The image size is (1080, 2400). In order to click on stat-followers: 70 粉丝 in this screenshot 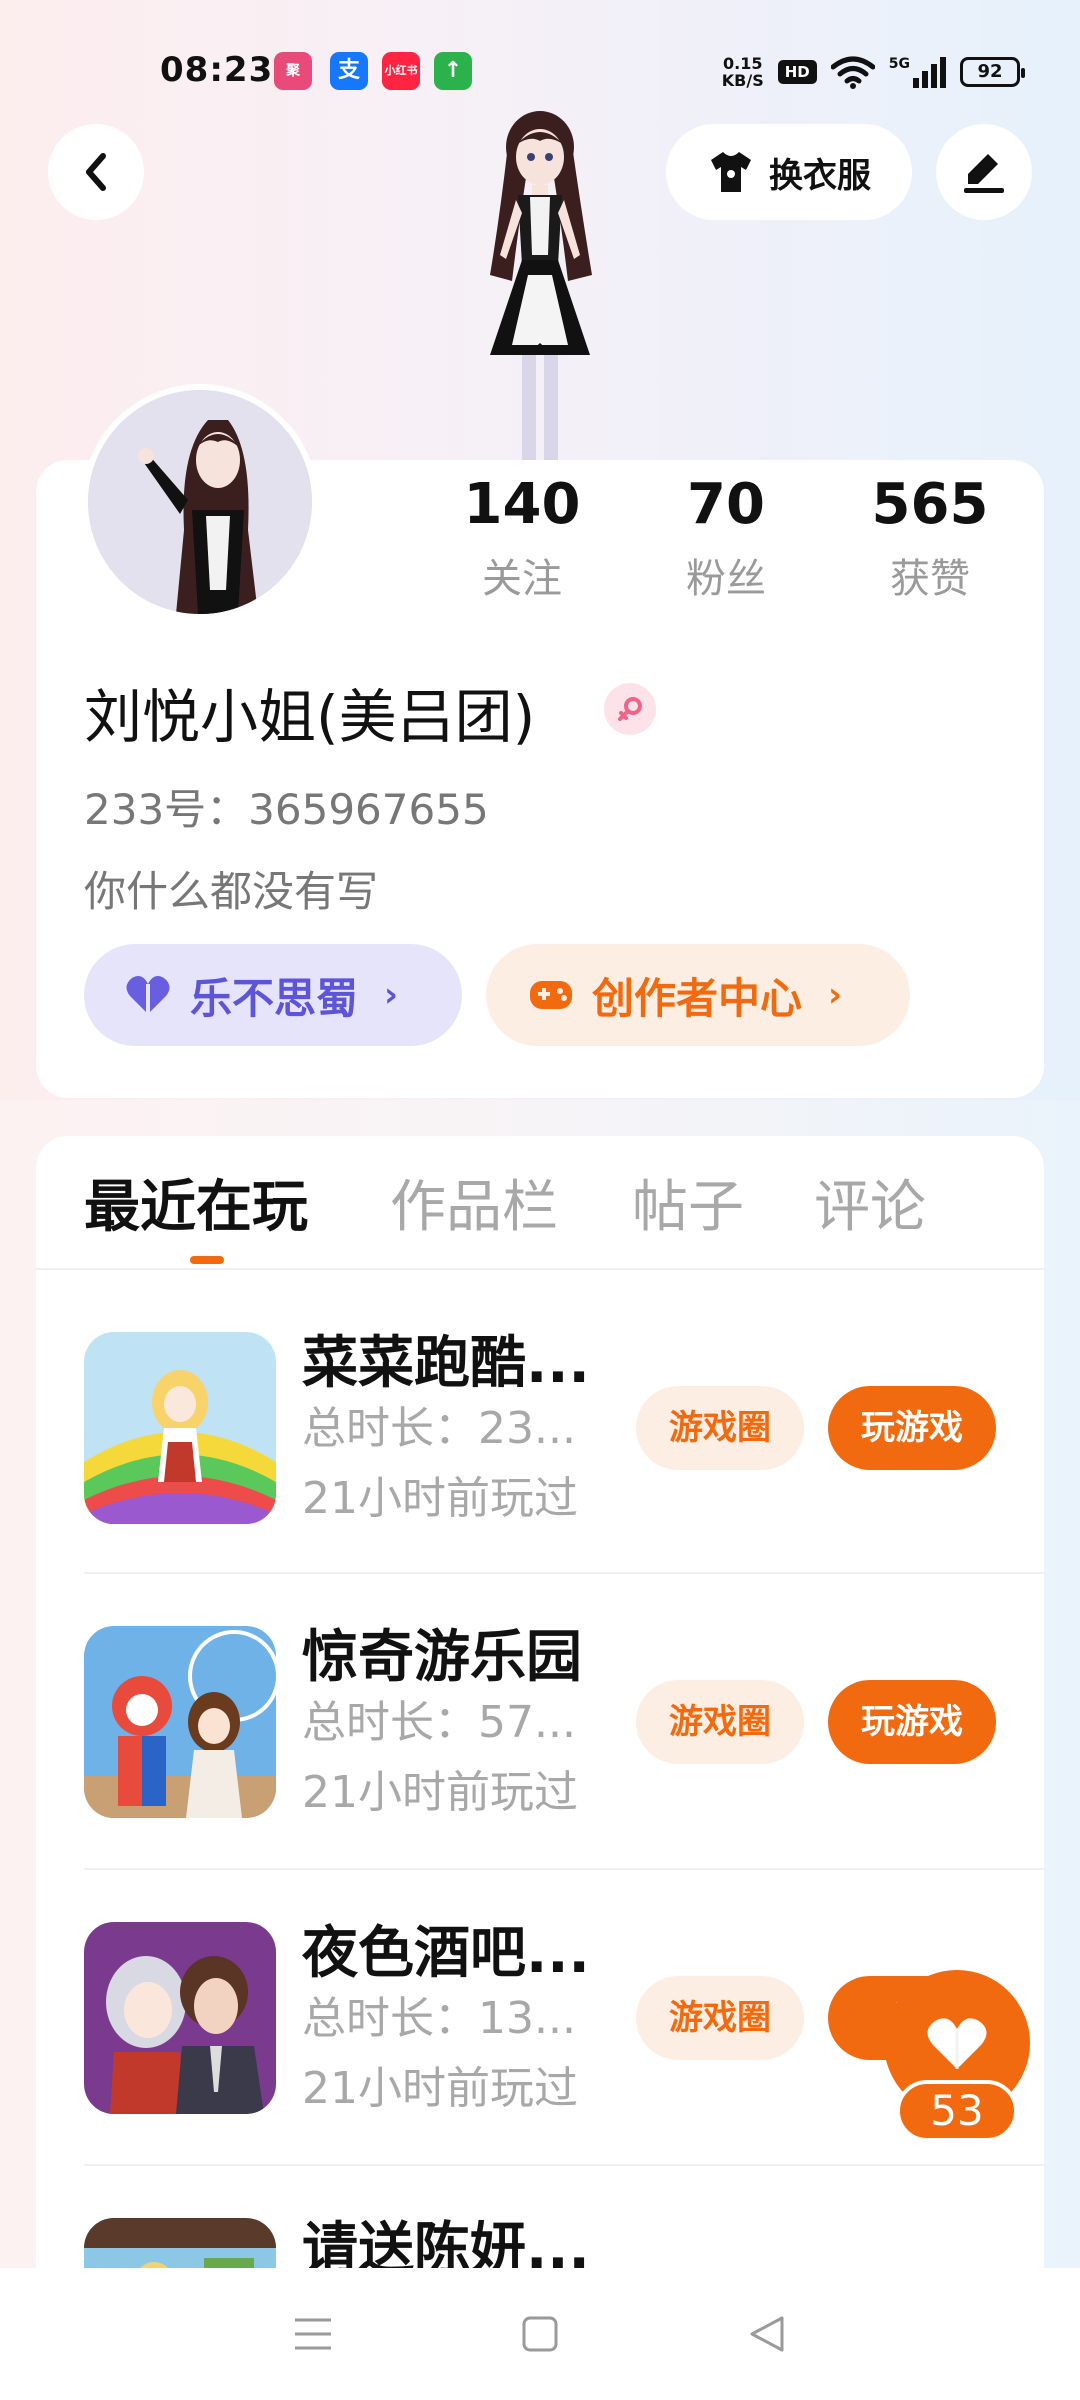, I will do `click(726, 537)`.